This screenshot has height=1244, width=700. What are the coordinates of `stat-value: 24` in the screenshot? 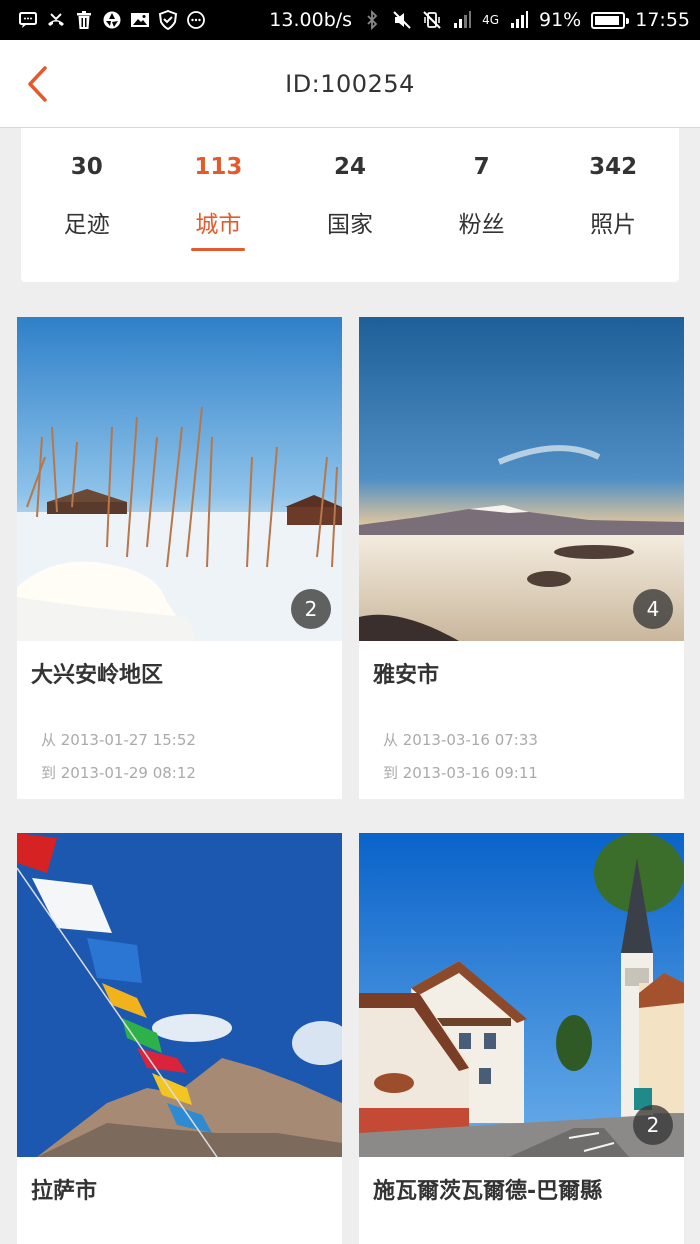 It's located at (349, 167).